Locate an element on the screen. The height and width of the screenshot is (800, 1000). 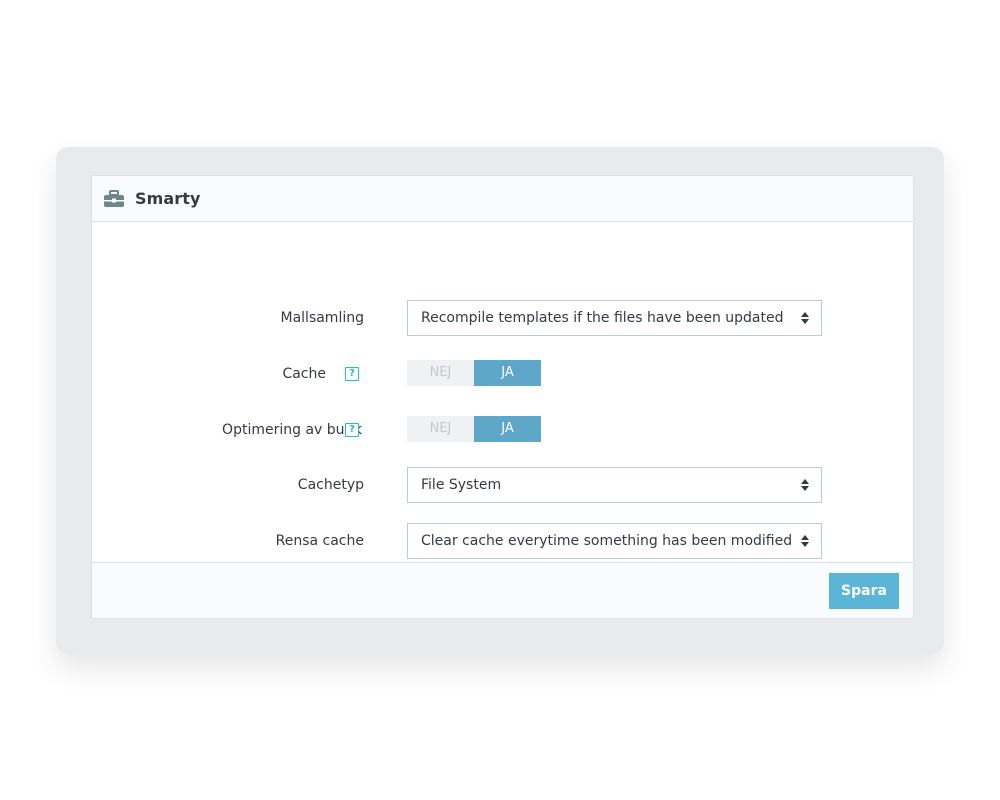
panel-heading: Smarty is located at coordinates (502, 199).